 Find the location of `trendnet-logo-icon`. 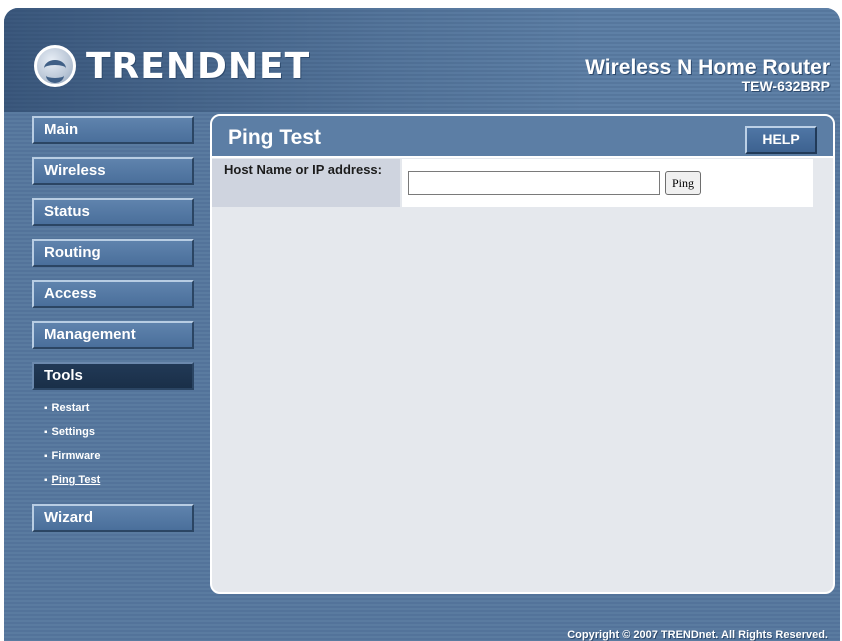

trendnet-logo-icon is located at coordinates (55, 66).